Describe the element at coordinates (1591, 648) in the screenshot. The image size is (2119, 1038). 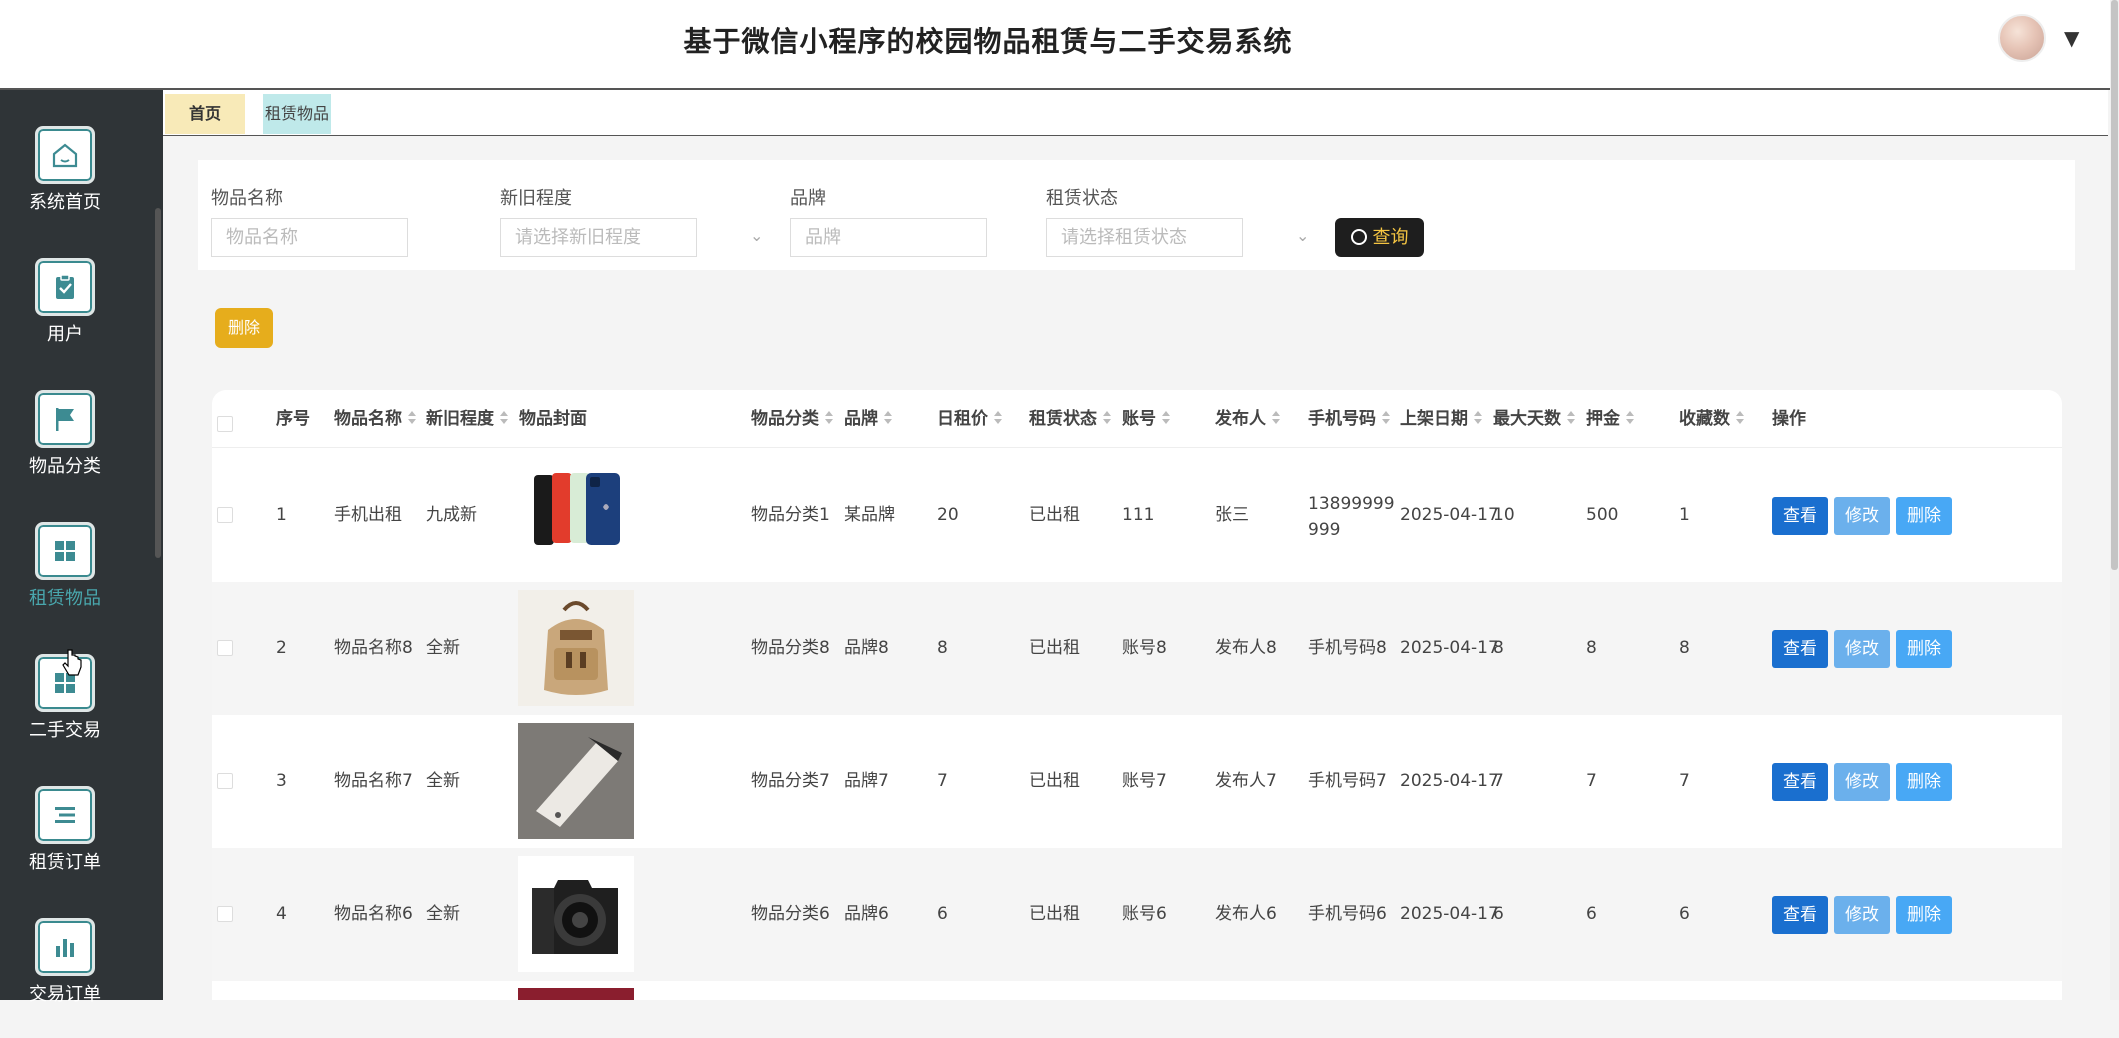
I see `cell-deposit: 8` at that location.